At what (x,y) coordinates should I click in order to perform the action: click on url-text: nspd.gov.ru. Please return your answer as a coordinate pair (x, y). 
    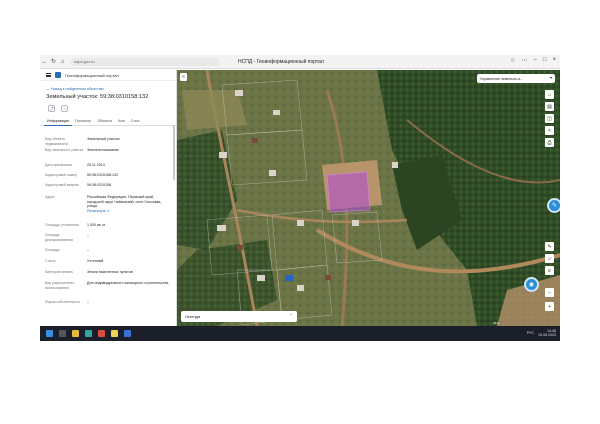
    Looking at the image, I should click on (84, 61).